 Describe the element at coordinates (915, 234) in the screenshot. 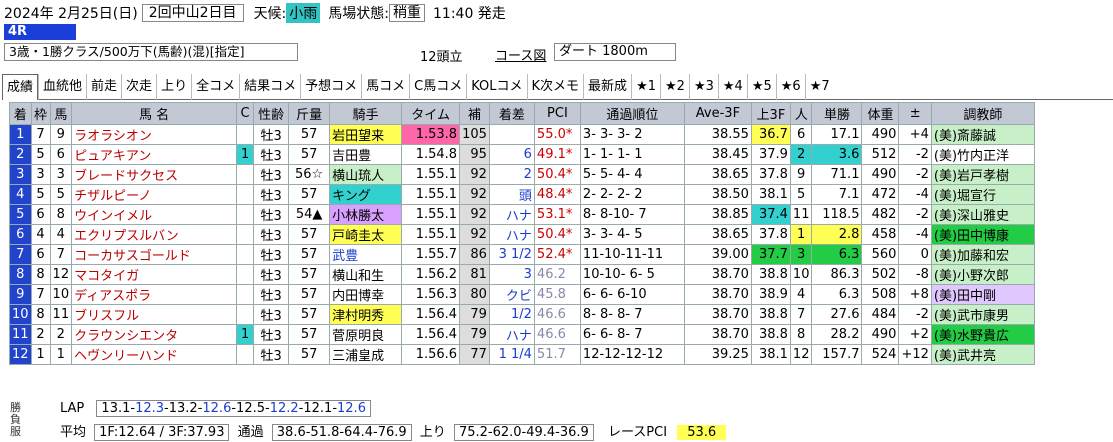

I see `cell-±: -4` at that location.